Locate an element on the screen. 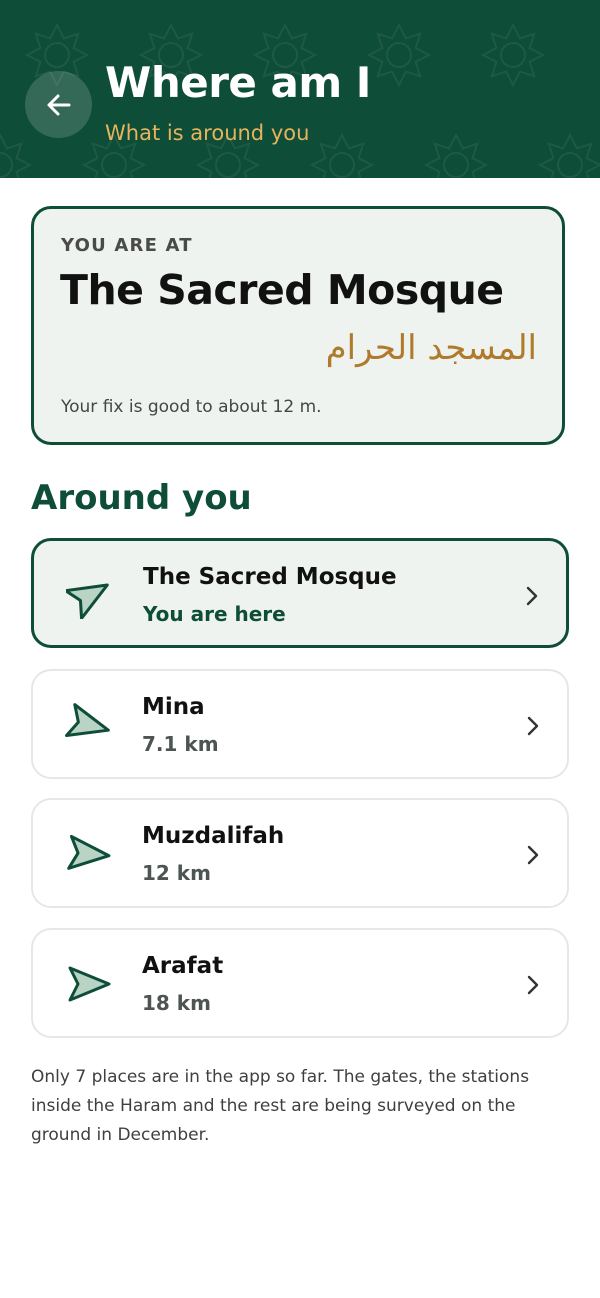  place-distance: 12 km is located at coordinates (176, 873).